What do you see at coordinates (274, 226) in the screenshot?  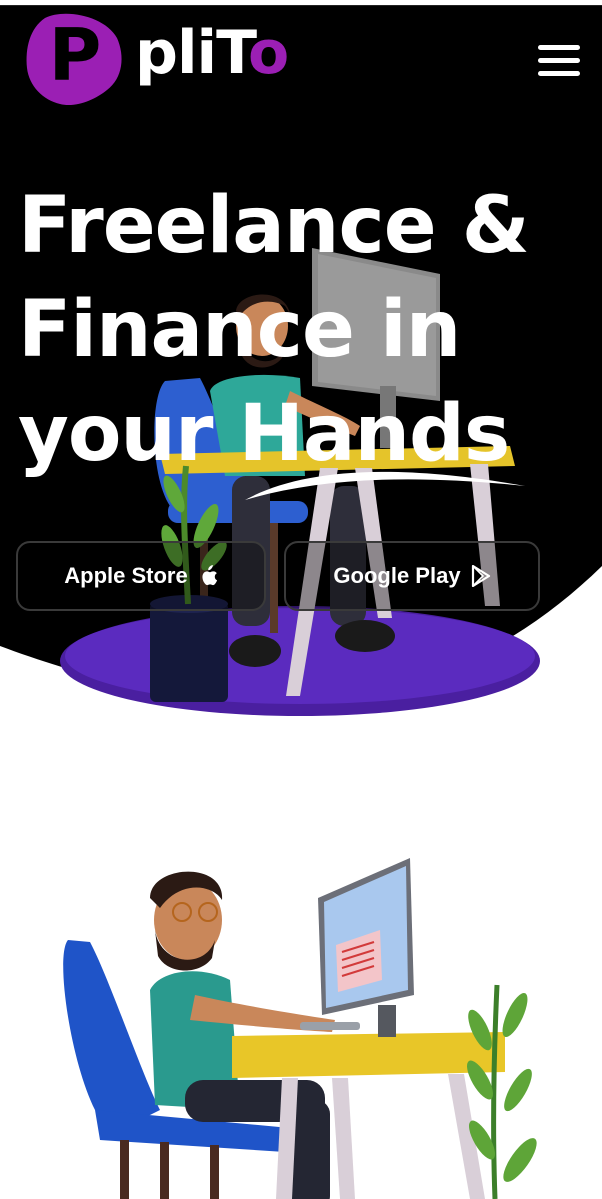 I see `headline-line-1: Freelance &` at bounding box center [274, 226].